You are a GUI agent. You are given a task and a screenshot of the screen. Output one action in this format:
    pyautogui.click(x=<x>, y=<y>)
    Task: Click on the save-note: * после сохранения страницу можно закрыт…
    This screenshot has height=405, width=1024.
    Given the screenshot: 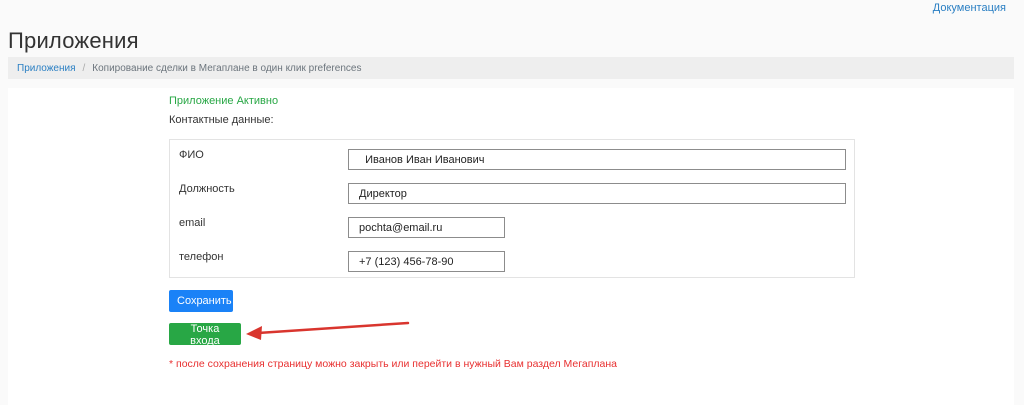 What is the action you would take?
    pyautogui.click(x=393, y=364)
    